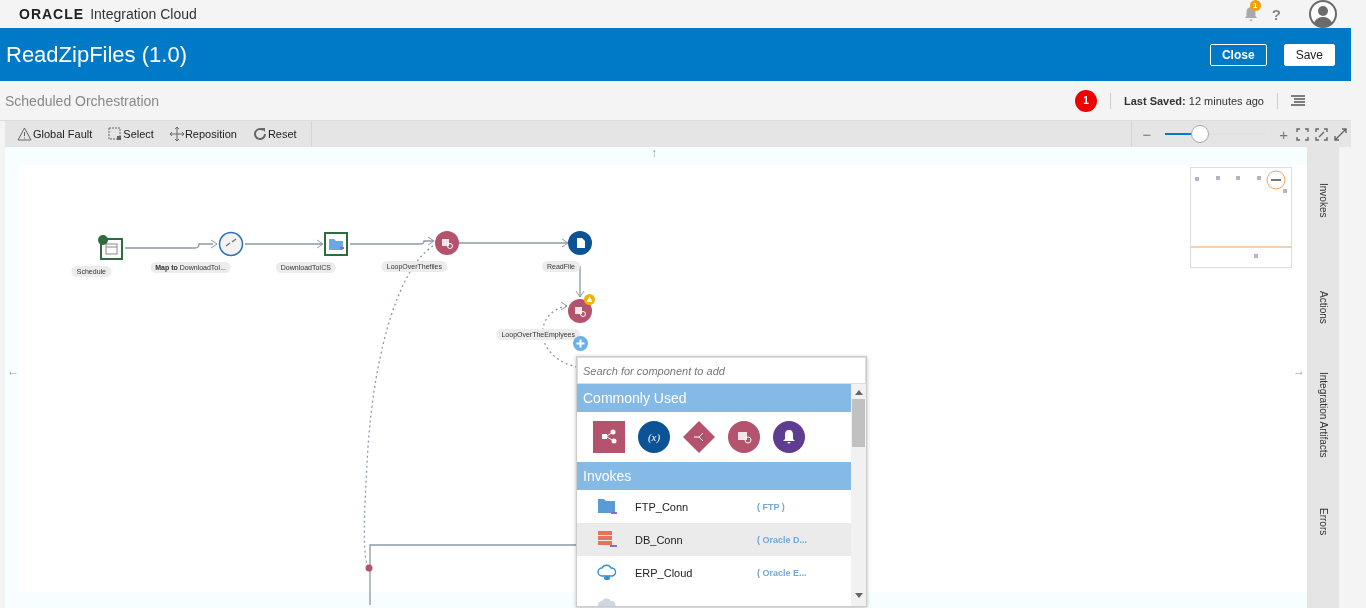 The image size is (1366, 608). I want to click on zoom-slider-thumb, so click(1200, 134).